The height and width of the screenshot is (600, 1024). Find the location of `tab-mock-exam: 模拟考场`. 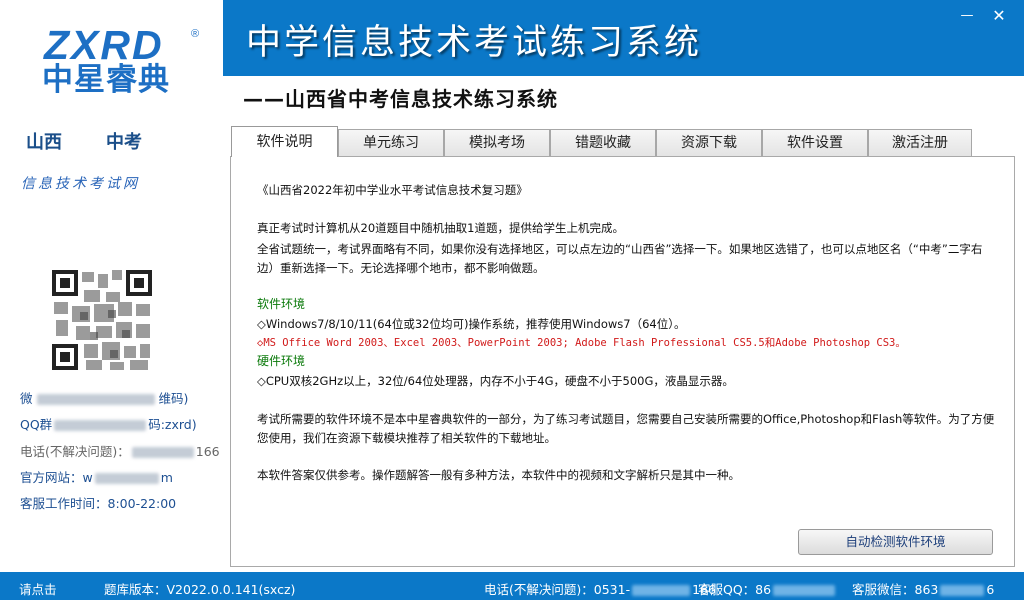

tab-mock-exam: 模拟考场 is located at coordinates (497, 143).